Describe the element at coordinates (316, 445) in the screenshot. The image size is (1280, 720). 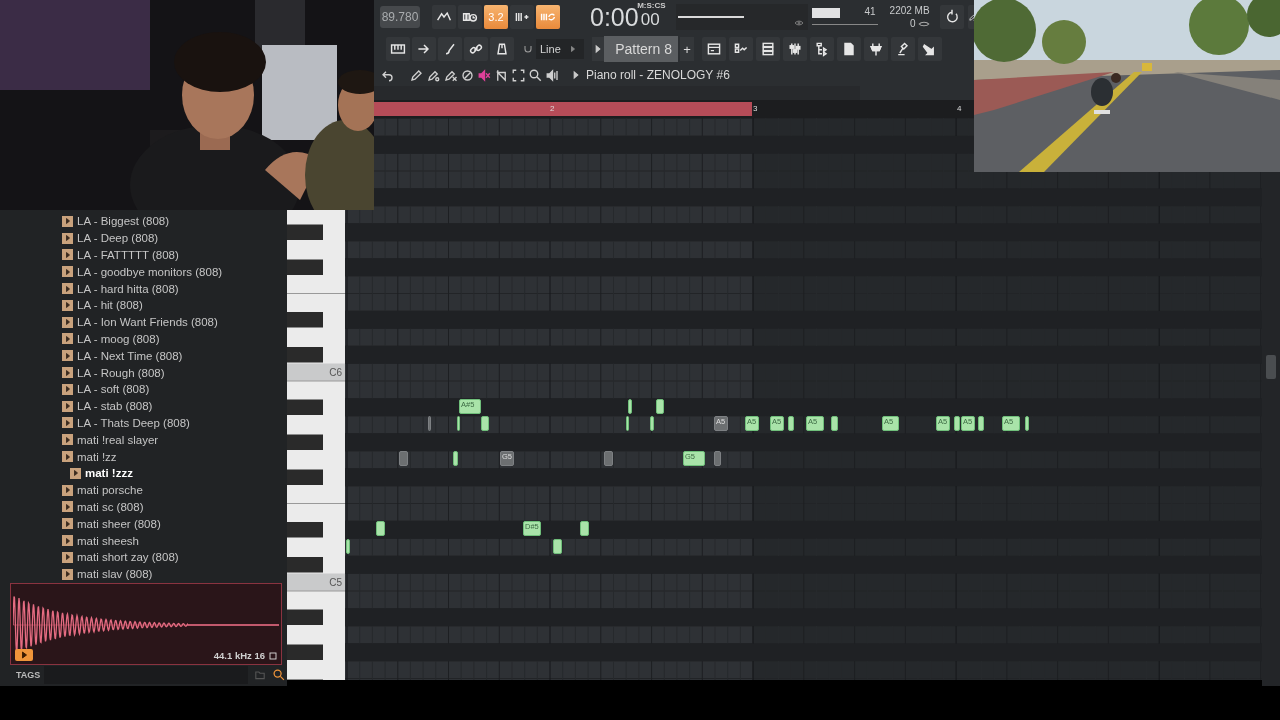
I see `piano-keyboard-drawing` at that location.